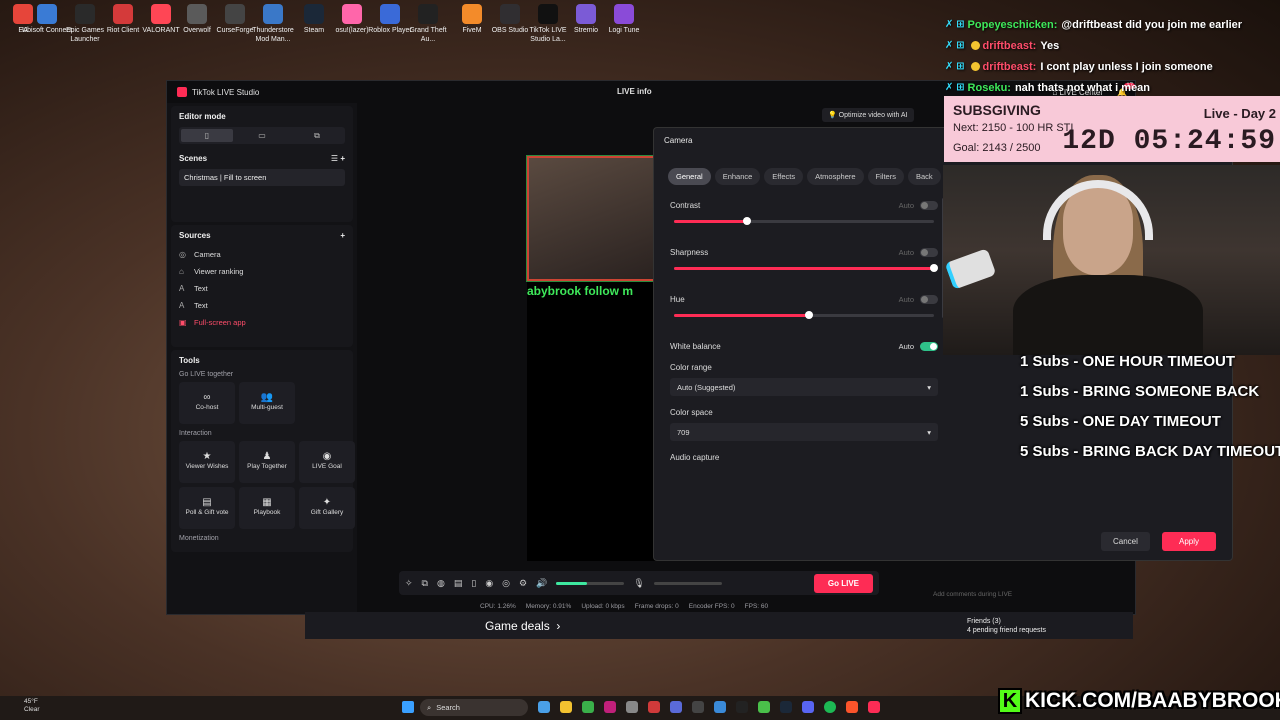 The width and height of the screenshot is (1280, 720). What do you see at coordinates (804, 346) in the screenshot?
I see `white-balance-setting: White balance Auto` at bounding box center [804, 346].